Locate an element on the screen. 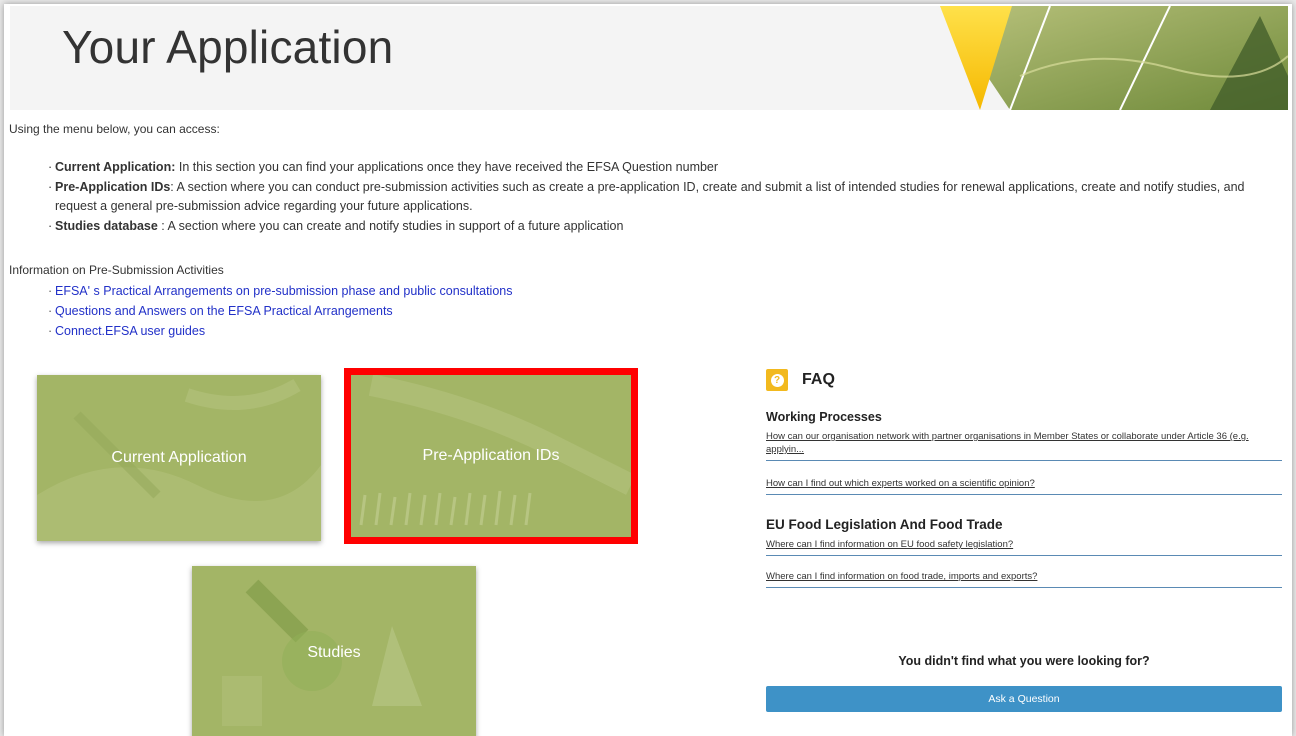 This screenshot has width=1296, height=736. faq-category-working-processes: Working Processes is located at coordinates (824, 417).